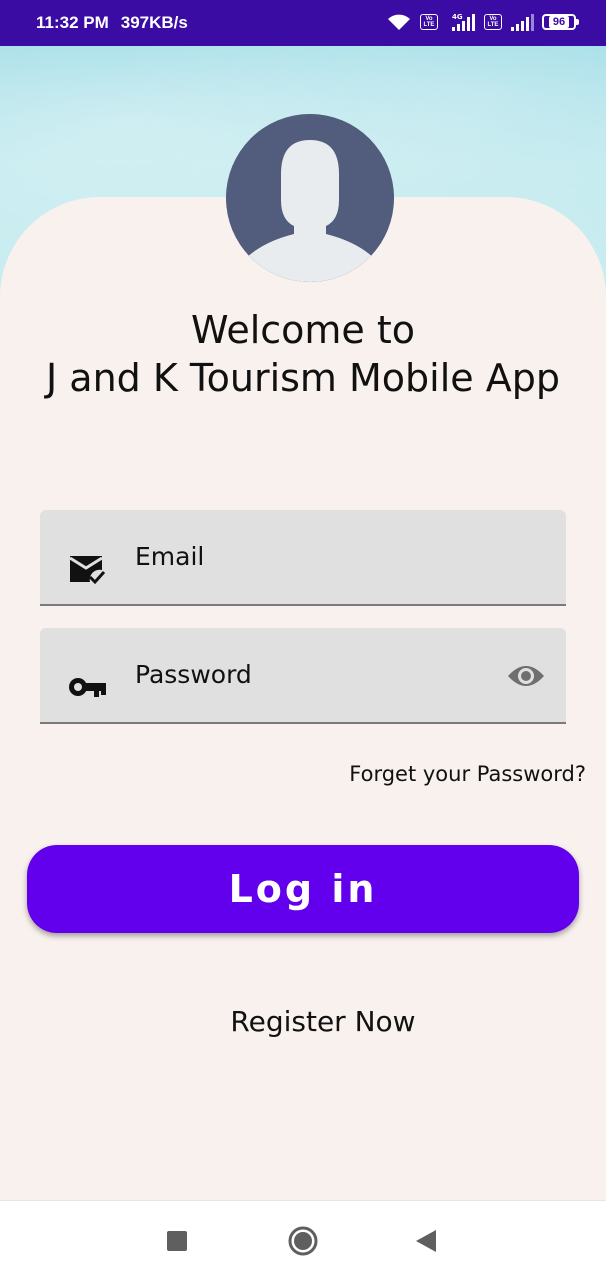 The image size is (606, 1281). What do you see at coordinates (170, 556) in the screenshot?
I see `email-placeholder: Email` at bounding box center [170, 556].